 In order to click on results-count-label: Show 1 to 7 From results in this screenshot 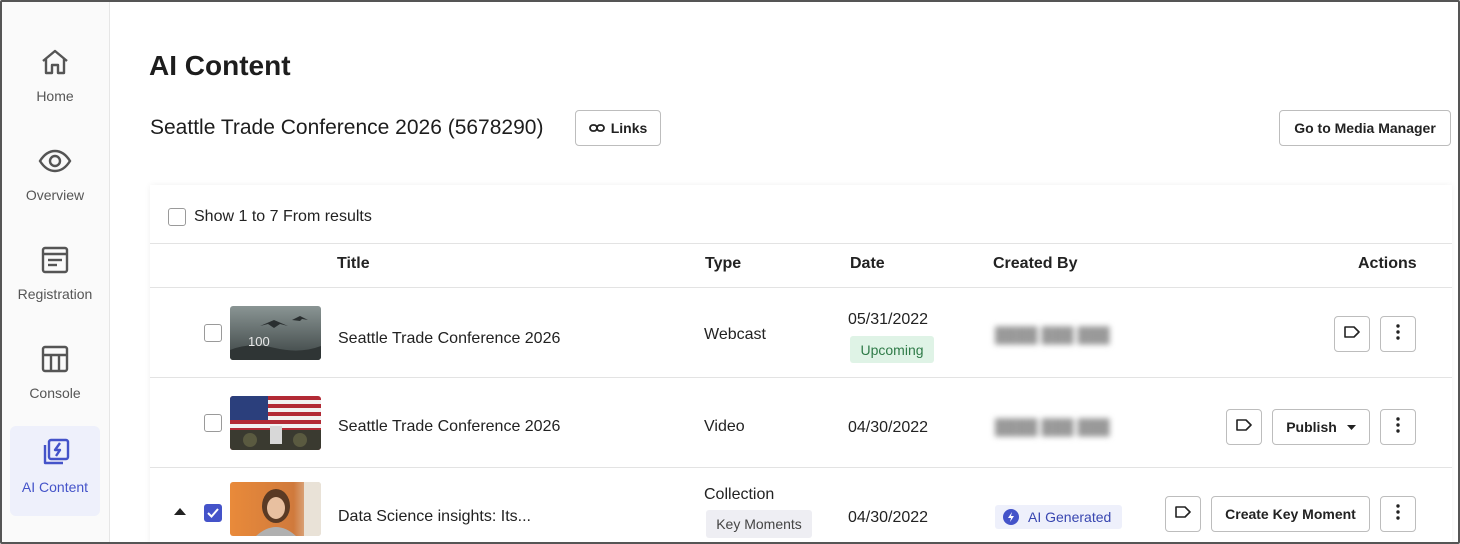, I will do `click(283, 216)`.